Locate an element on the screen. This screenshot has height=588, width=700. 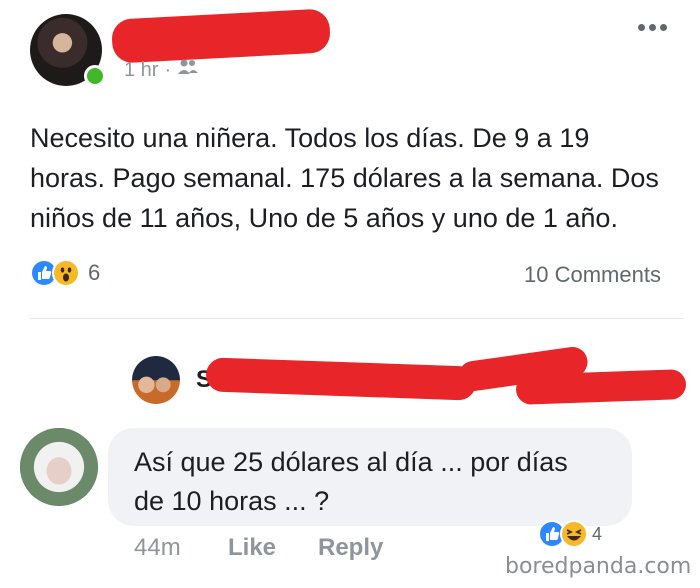
haha-reaction-icon is located at coordinates (574, 534).